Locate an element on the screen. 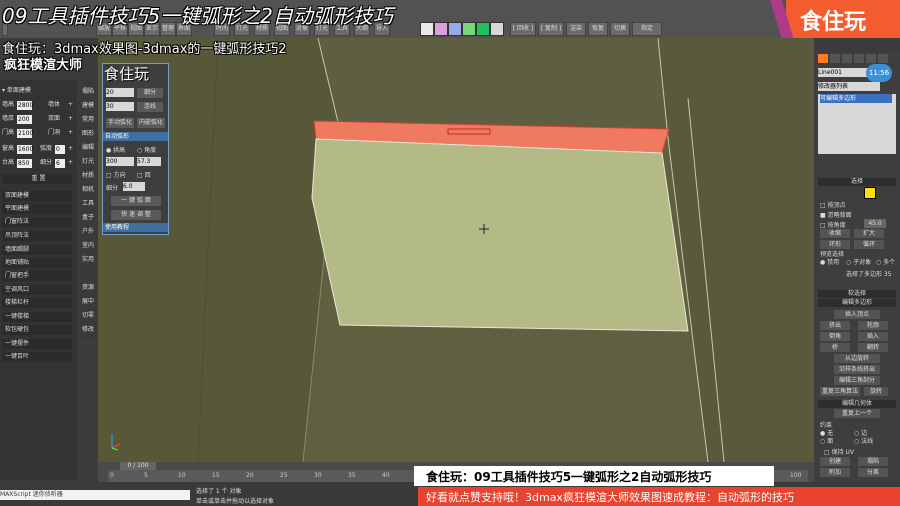  menu-item: 墙面踢脚 is located at coordinates (37, 250).